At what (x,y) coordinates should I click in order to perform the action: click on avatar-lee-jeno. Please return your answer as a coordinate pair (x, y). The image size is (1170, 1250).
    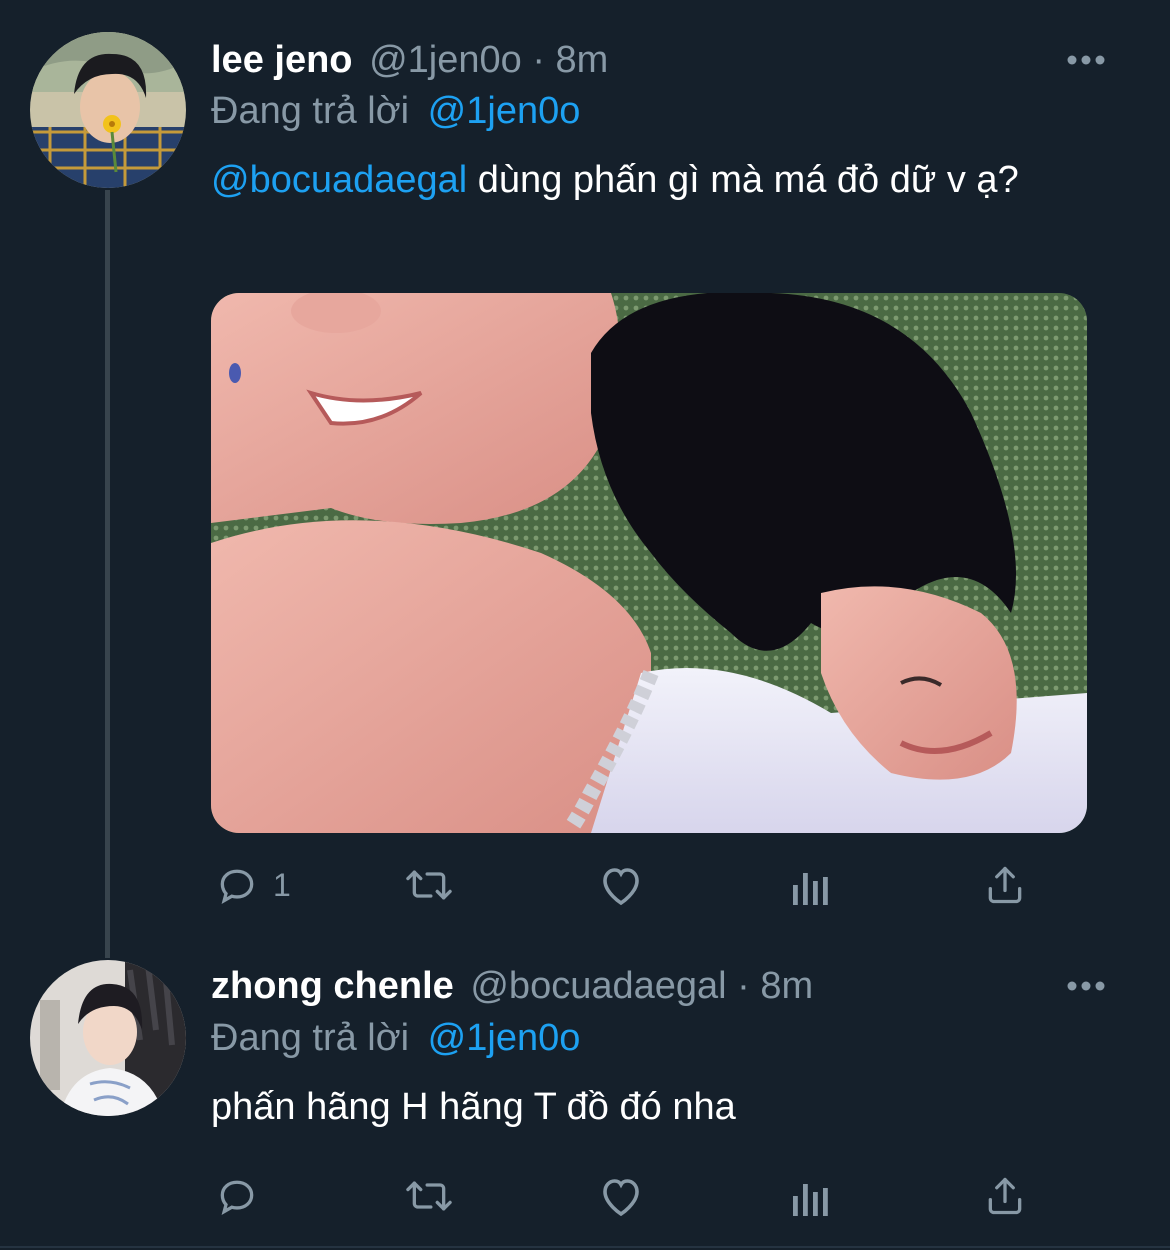
    Looking at the image, I should click on (108, 110).